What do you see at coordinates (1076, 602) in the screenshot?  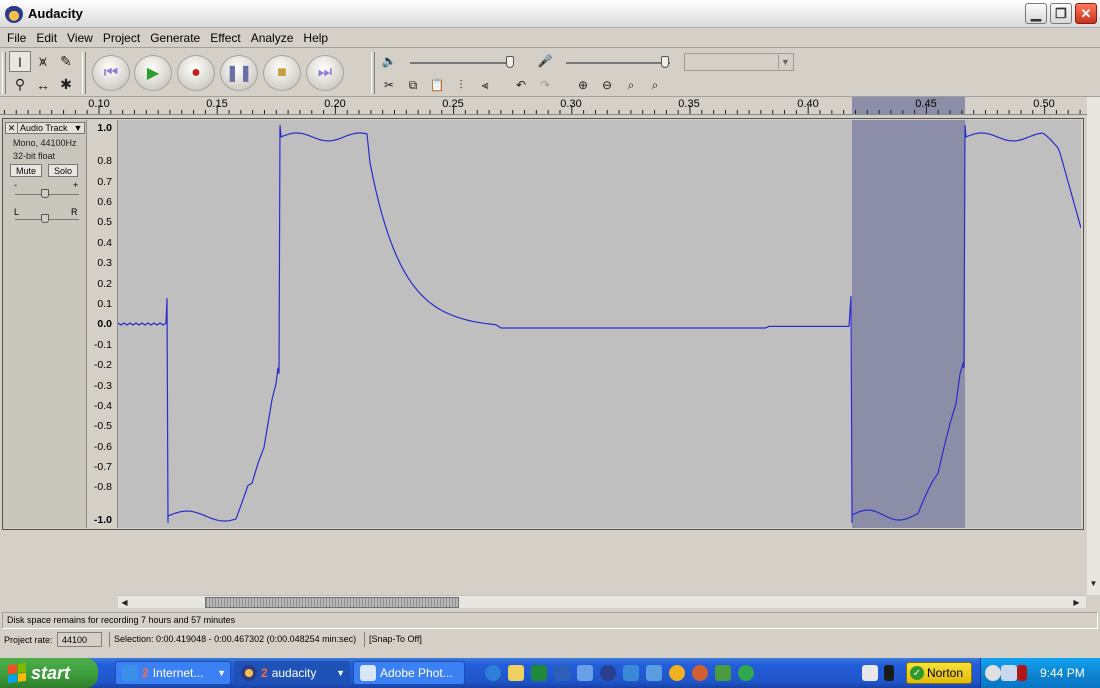 I see `scroll-right-icon: ▶` at bounding box center [1076, 602].